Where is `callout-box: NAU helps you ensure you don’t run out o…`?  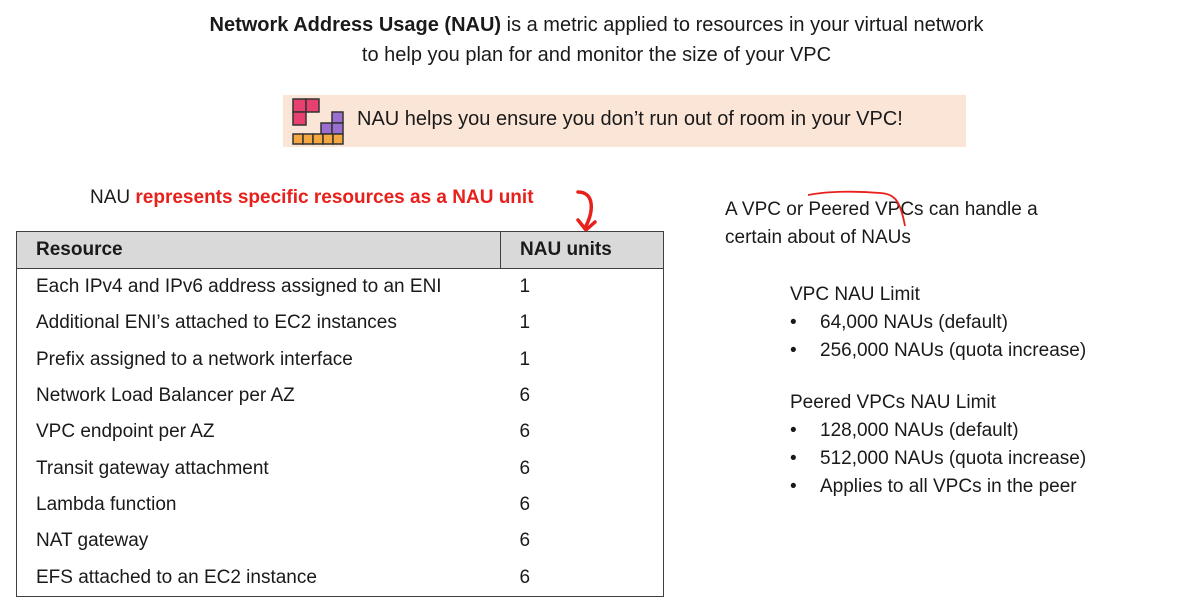
callout-box: NAU helps you ensure you don’t run out o… is located at coordinates (624, 121).